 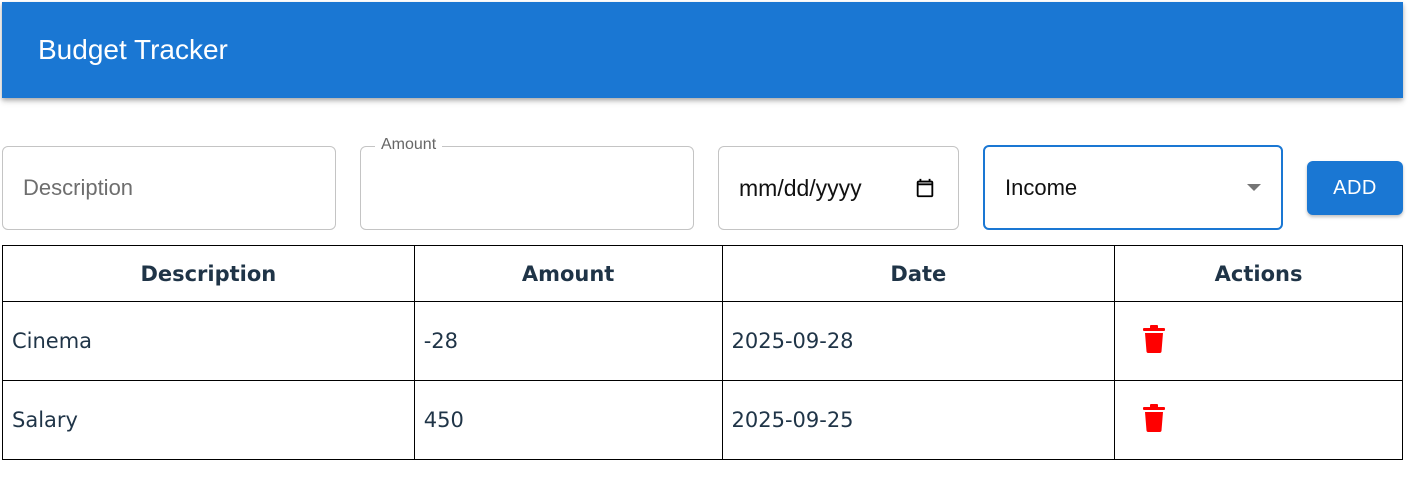 I want to click on description-field, so click(x=169, y=188).